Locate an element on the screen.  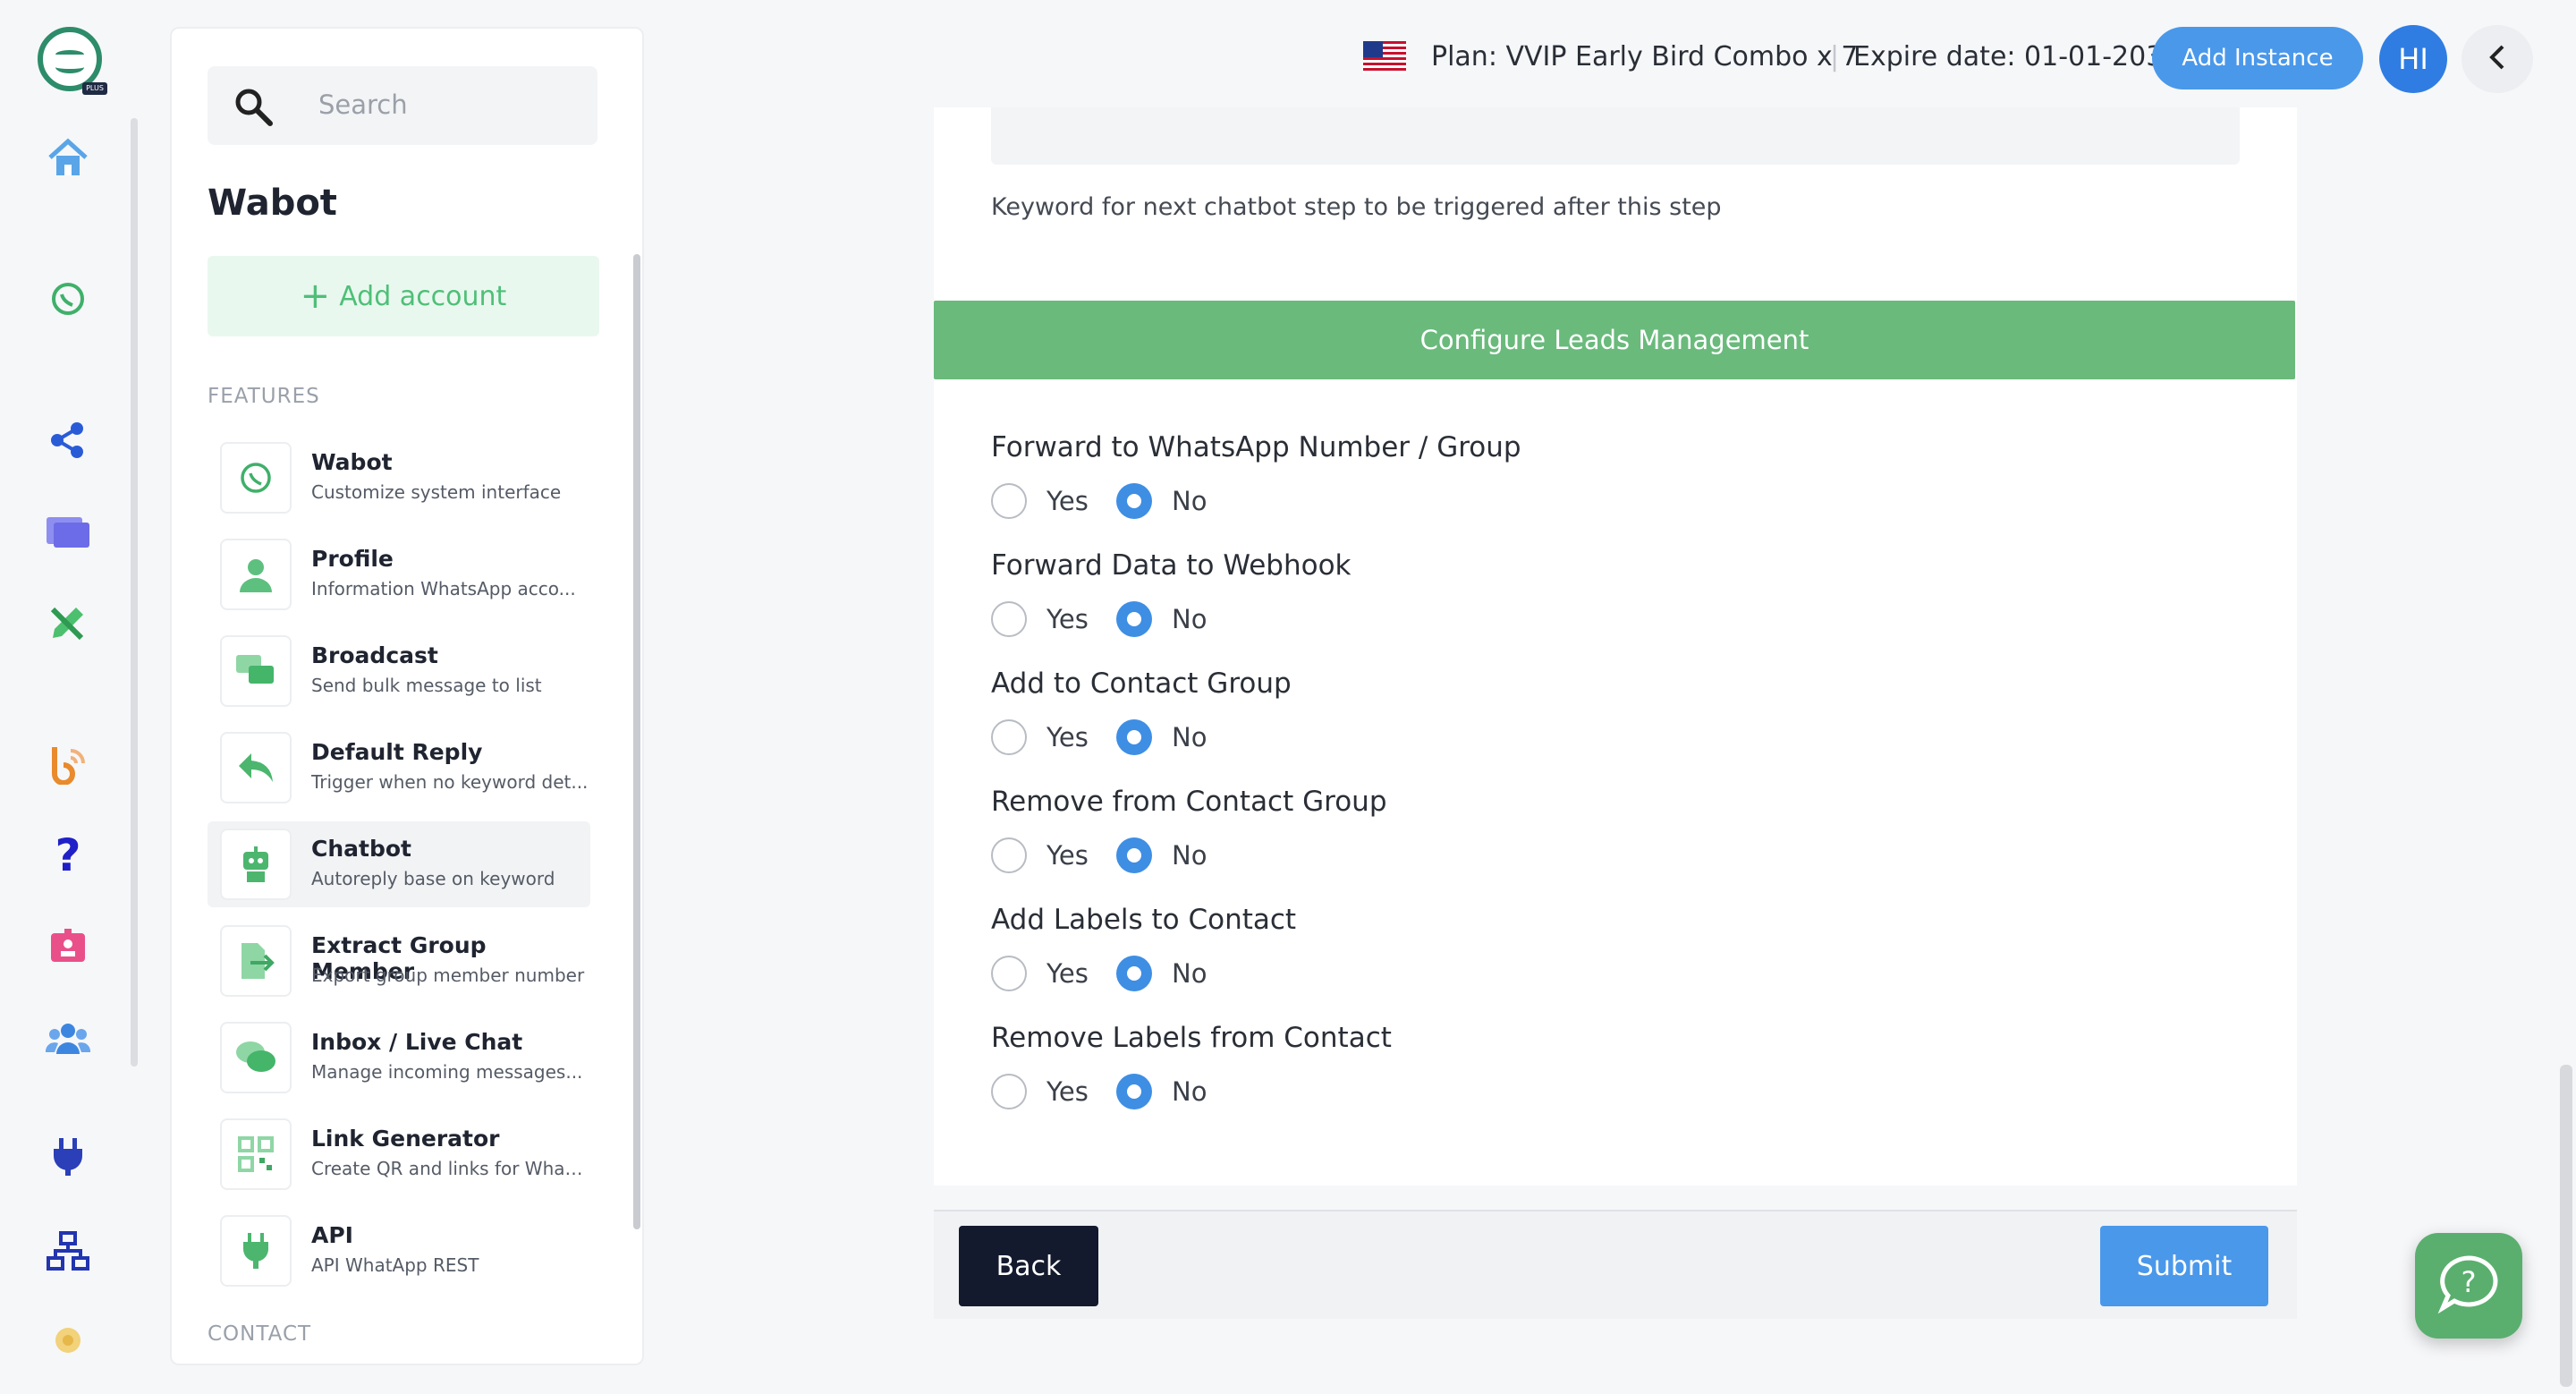
feature-name: Wabot is located at coordinates (352, 462).